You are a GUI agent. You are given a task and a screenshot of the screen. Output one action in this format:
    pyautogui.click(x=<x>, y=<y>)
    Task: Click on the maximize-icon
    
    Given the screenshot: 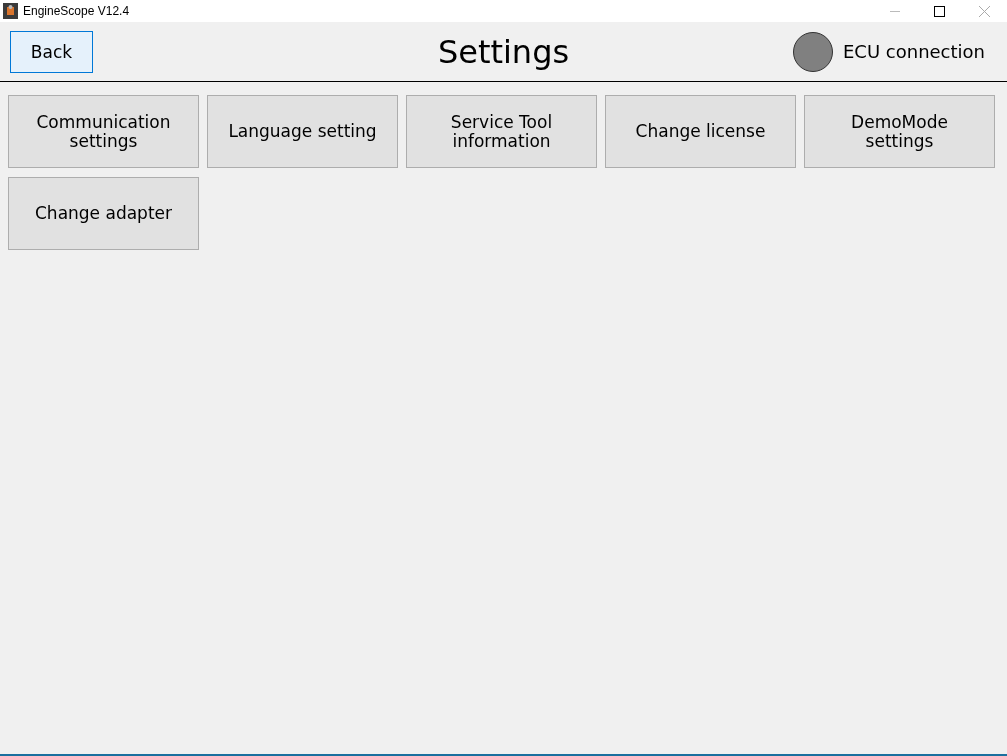 What is the action you would take?
    pyautogui.click(x=939, y=11)
    